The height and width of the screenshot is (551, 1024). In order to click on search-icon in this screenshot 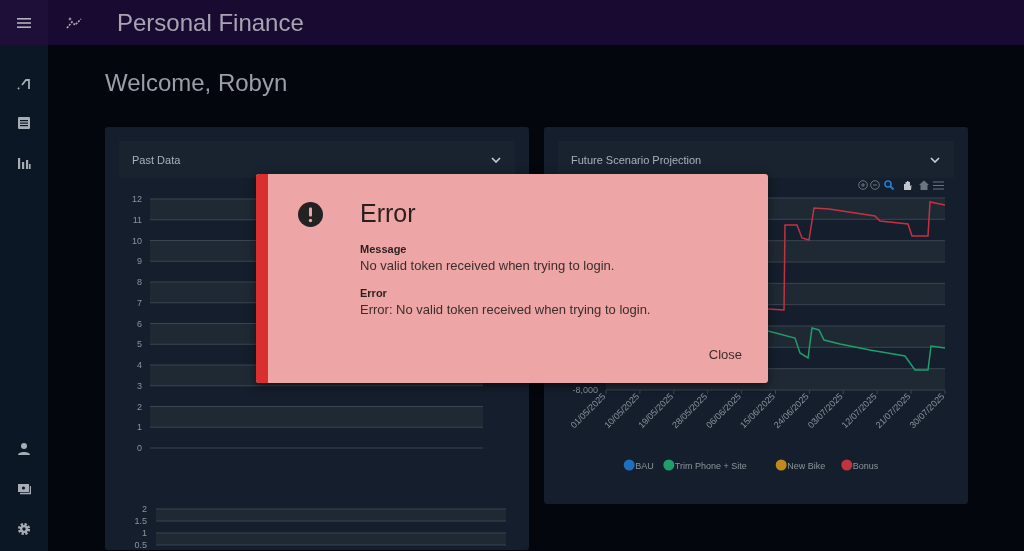, I will do `click(889, 185)`.